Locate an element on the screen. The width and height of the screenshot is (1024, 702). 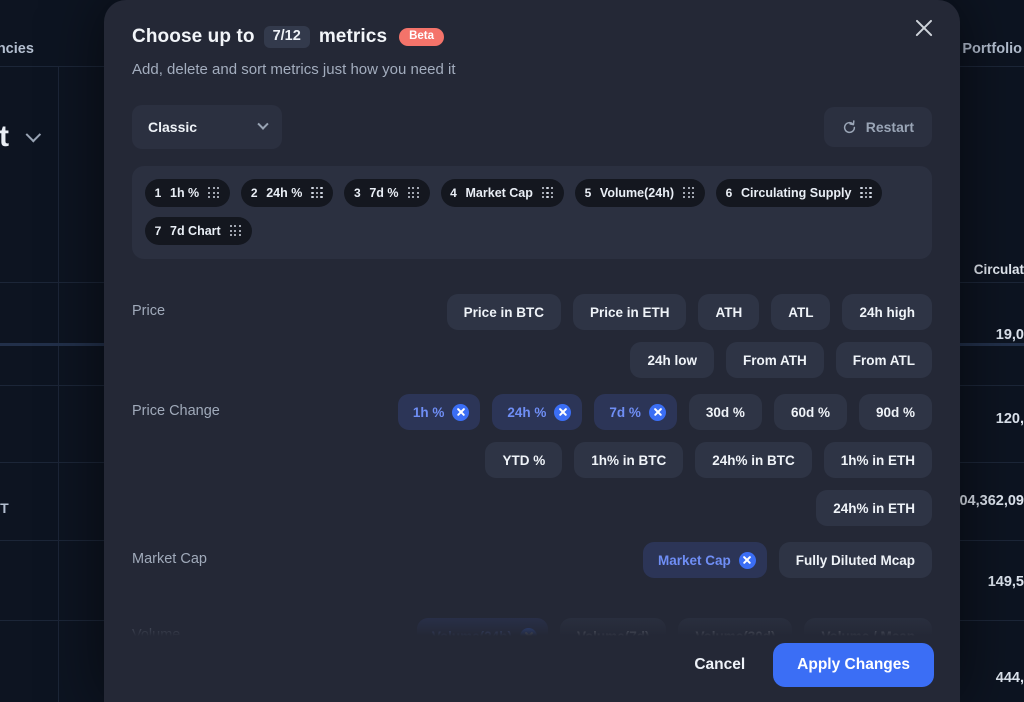
modal-footer: Cancel Apply Changes is located at coordinates (532, 652).